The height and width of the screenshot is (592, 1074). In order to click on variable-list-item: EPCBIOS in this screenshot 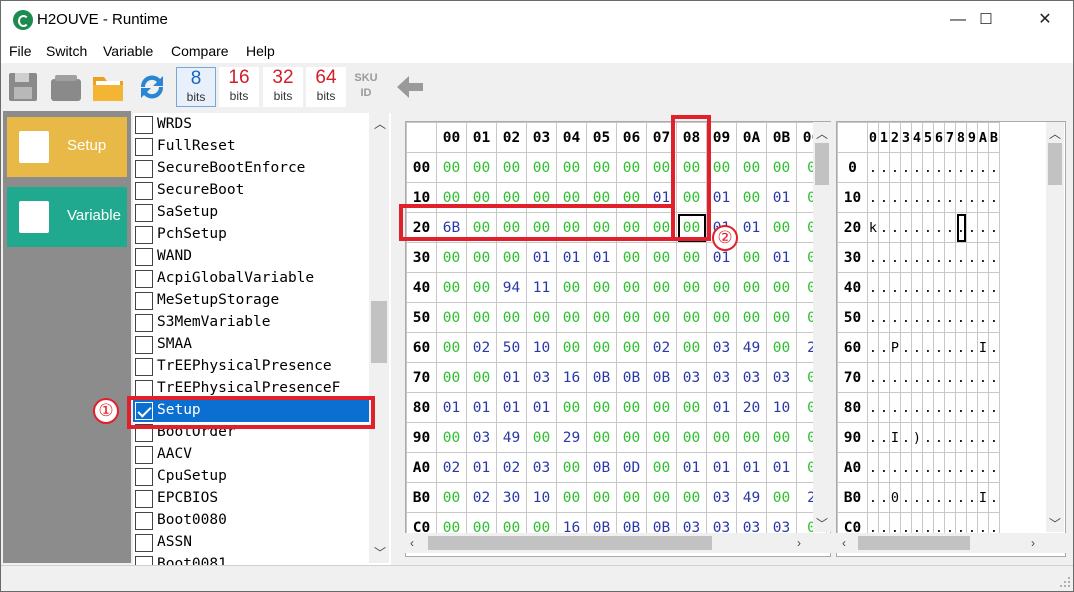, I will do `click(253, 499)`.